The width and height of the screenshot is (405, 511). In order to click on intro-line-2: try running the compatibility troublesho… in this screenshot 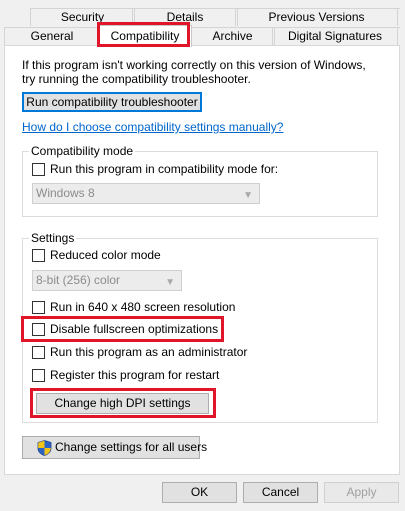, I will do `click(136, 79)`.